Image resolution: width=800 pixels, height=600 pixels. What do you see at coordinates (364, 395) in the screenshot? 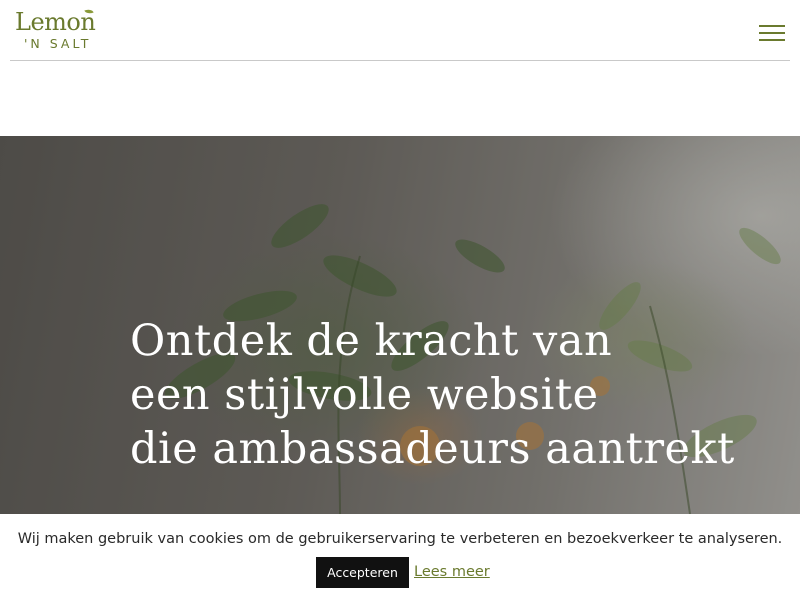
I see `hero-title-line: een stijlvolle website` at bounding box center [364, 395].